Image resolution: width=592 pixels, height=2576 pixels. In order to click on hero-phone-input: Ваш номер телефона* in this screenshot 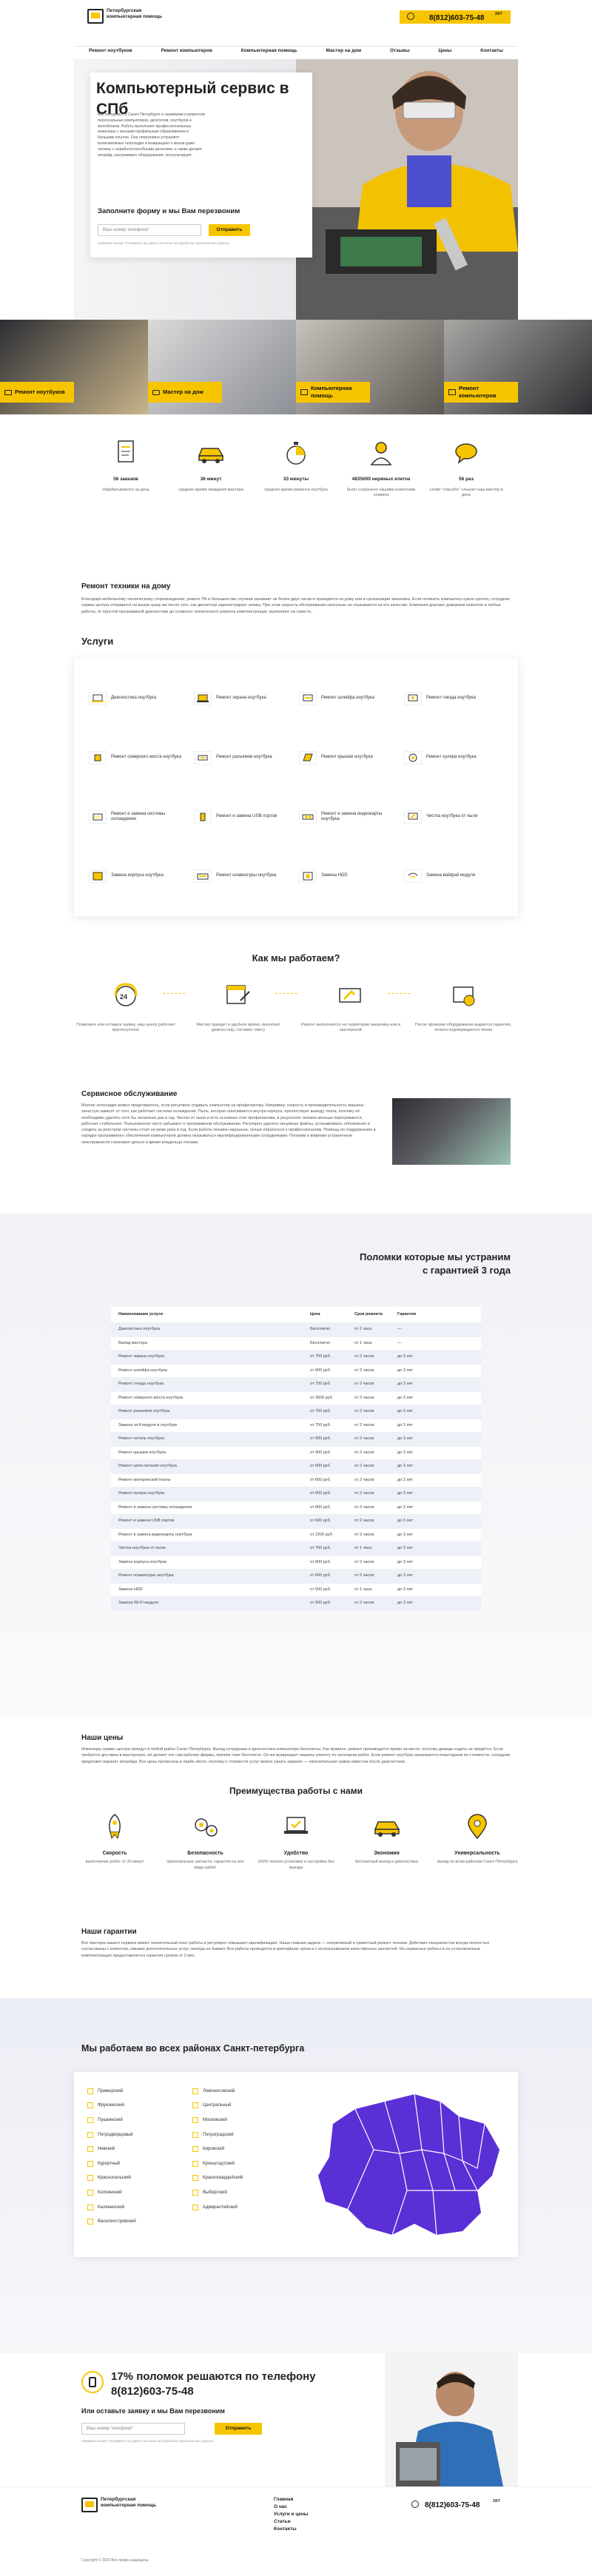, I will do `click(149, 230)`.